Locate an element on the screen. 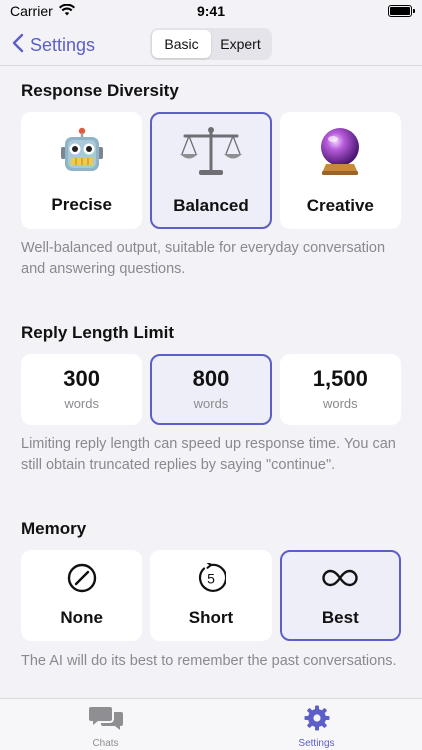 The height and width of the screenshot is (750, 422). memory-option-label: Short is located at coordinates (211, 617).